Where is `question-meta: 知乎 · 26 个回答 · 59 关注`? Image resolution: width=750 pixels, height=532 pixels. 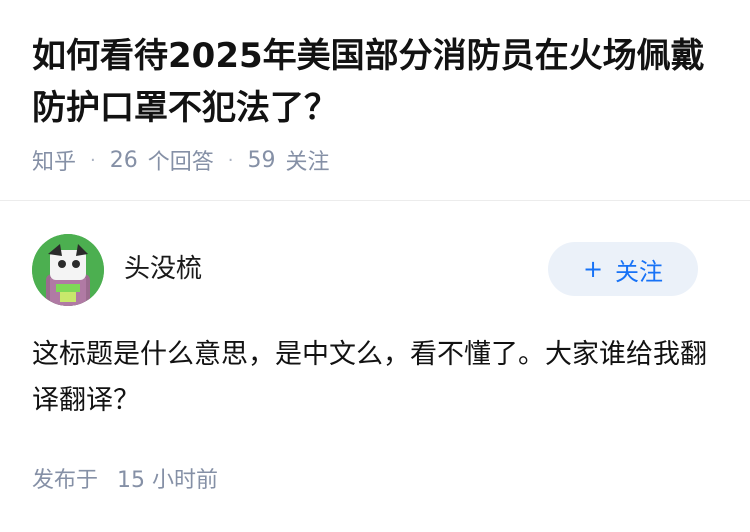
question-meta: 知乎 · 26 个回答 · 59 关注 is located at coordinates (181, 160).